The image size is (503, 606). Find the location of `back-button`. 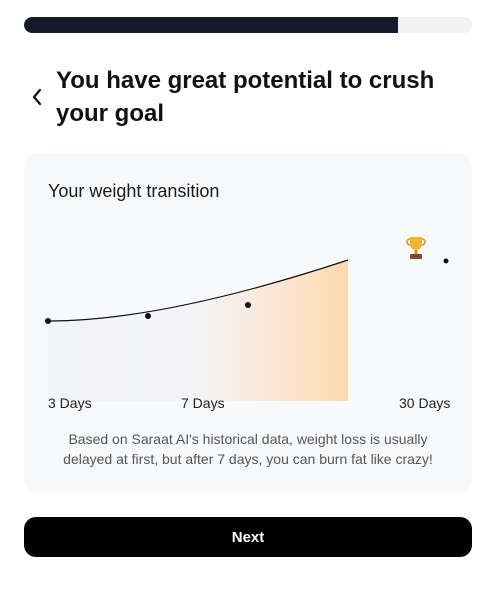

back-button is located at coordinates (37, 97).